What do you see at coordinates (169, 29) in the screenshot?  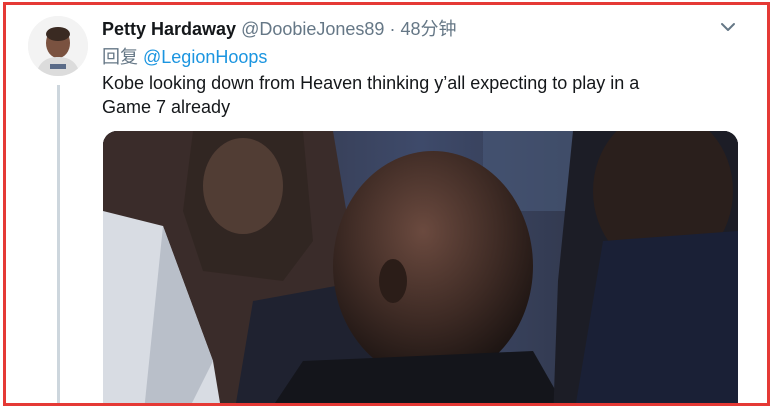 I see `author-name: Petty Hardaway` at bounding box center [169, 29].